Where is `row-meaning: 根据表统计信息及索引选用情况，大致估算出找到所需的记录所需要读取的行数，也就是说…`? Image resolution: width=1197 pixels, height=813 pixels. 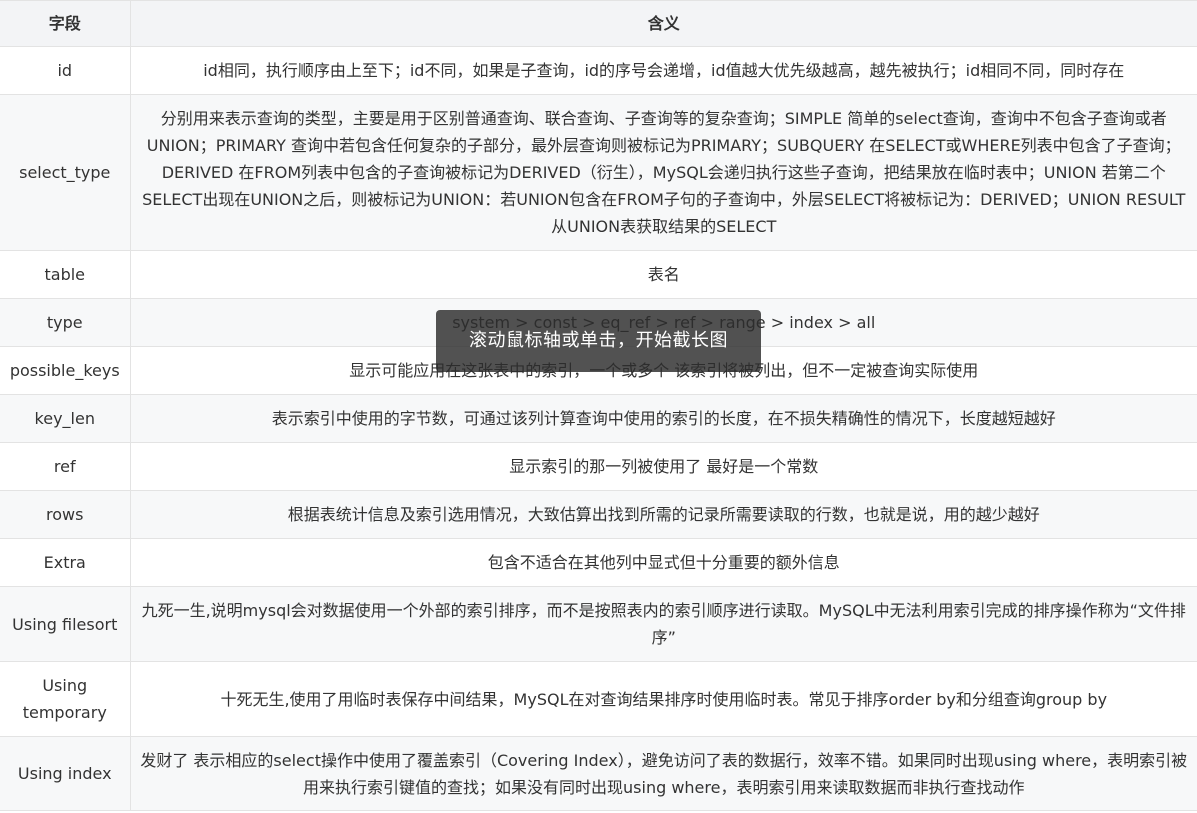 row-meaning: 根据表统计信息及索引选用情况，大致估算出找到所需的记录所需要读取的行数，也就是说… is located at coordinates (663, 514).